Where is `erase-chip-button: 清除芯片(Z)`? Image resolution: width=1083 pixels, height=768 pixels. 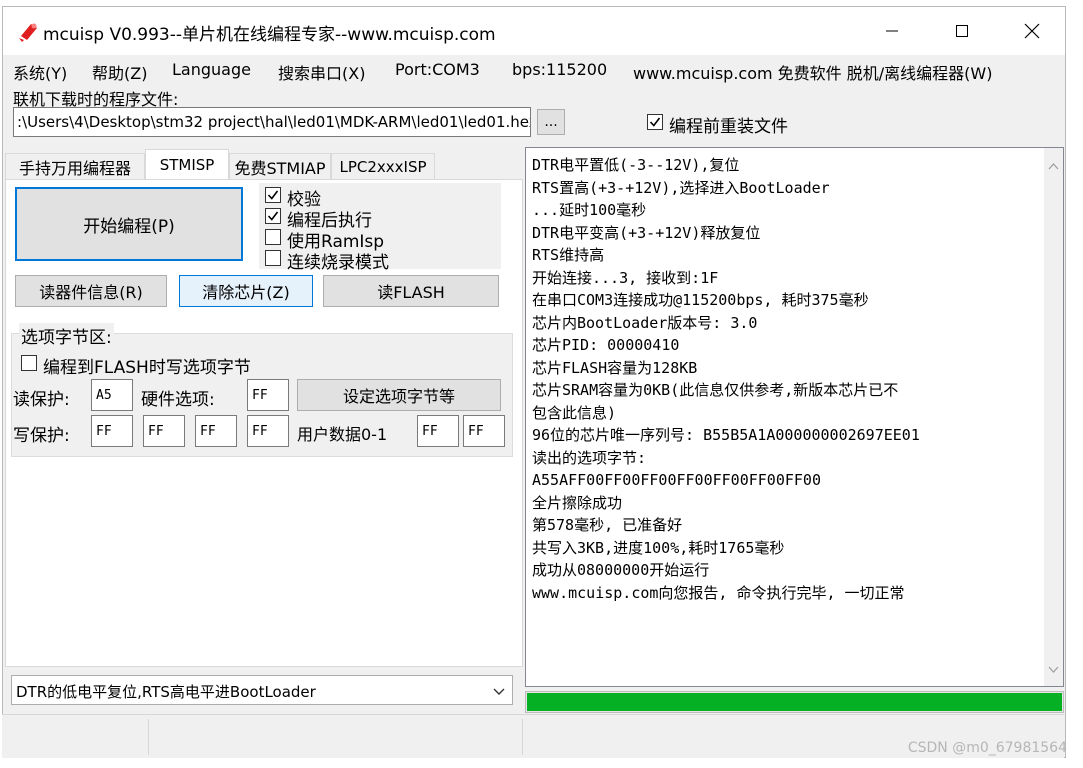 erase-chip-button: 清除芯片(Z) is located at coordinates (246, 291).